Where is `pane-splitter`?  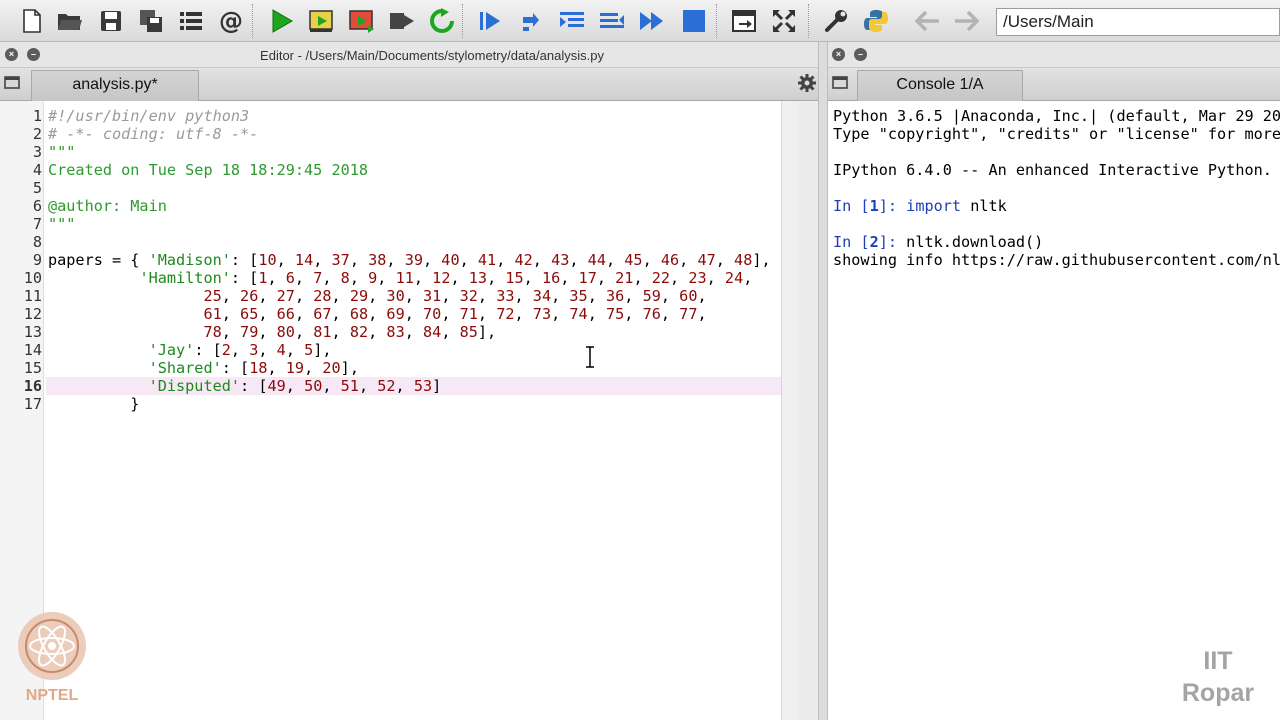
pane-splitter is located at coordinates (823, 381).